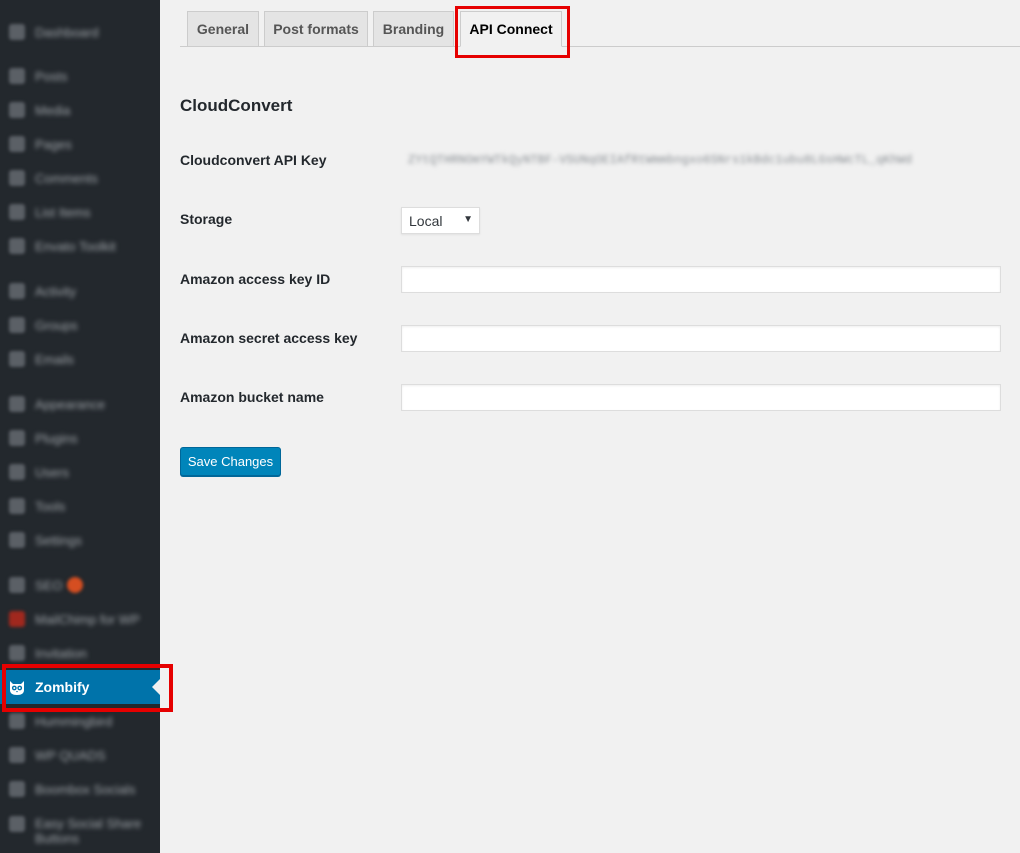 Image resolution: width=1020 pixels, height=853 pixels. I want to click on tools-icon, so click(17, 506).